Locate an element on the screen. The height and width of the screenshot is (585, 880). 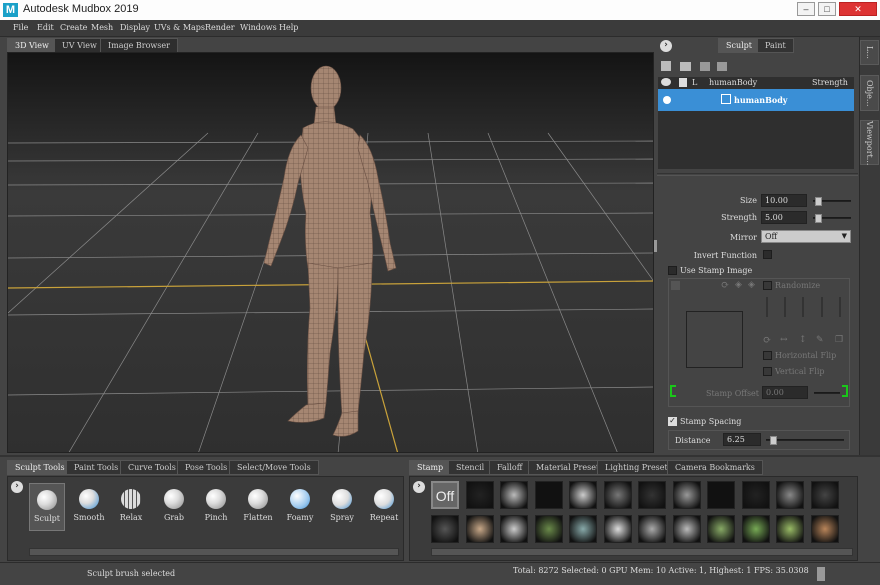
lock-icon is located at coordinates (683, 82).